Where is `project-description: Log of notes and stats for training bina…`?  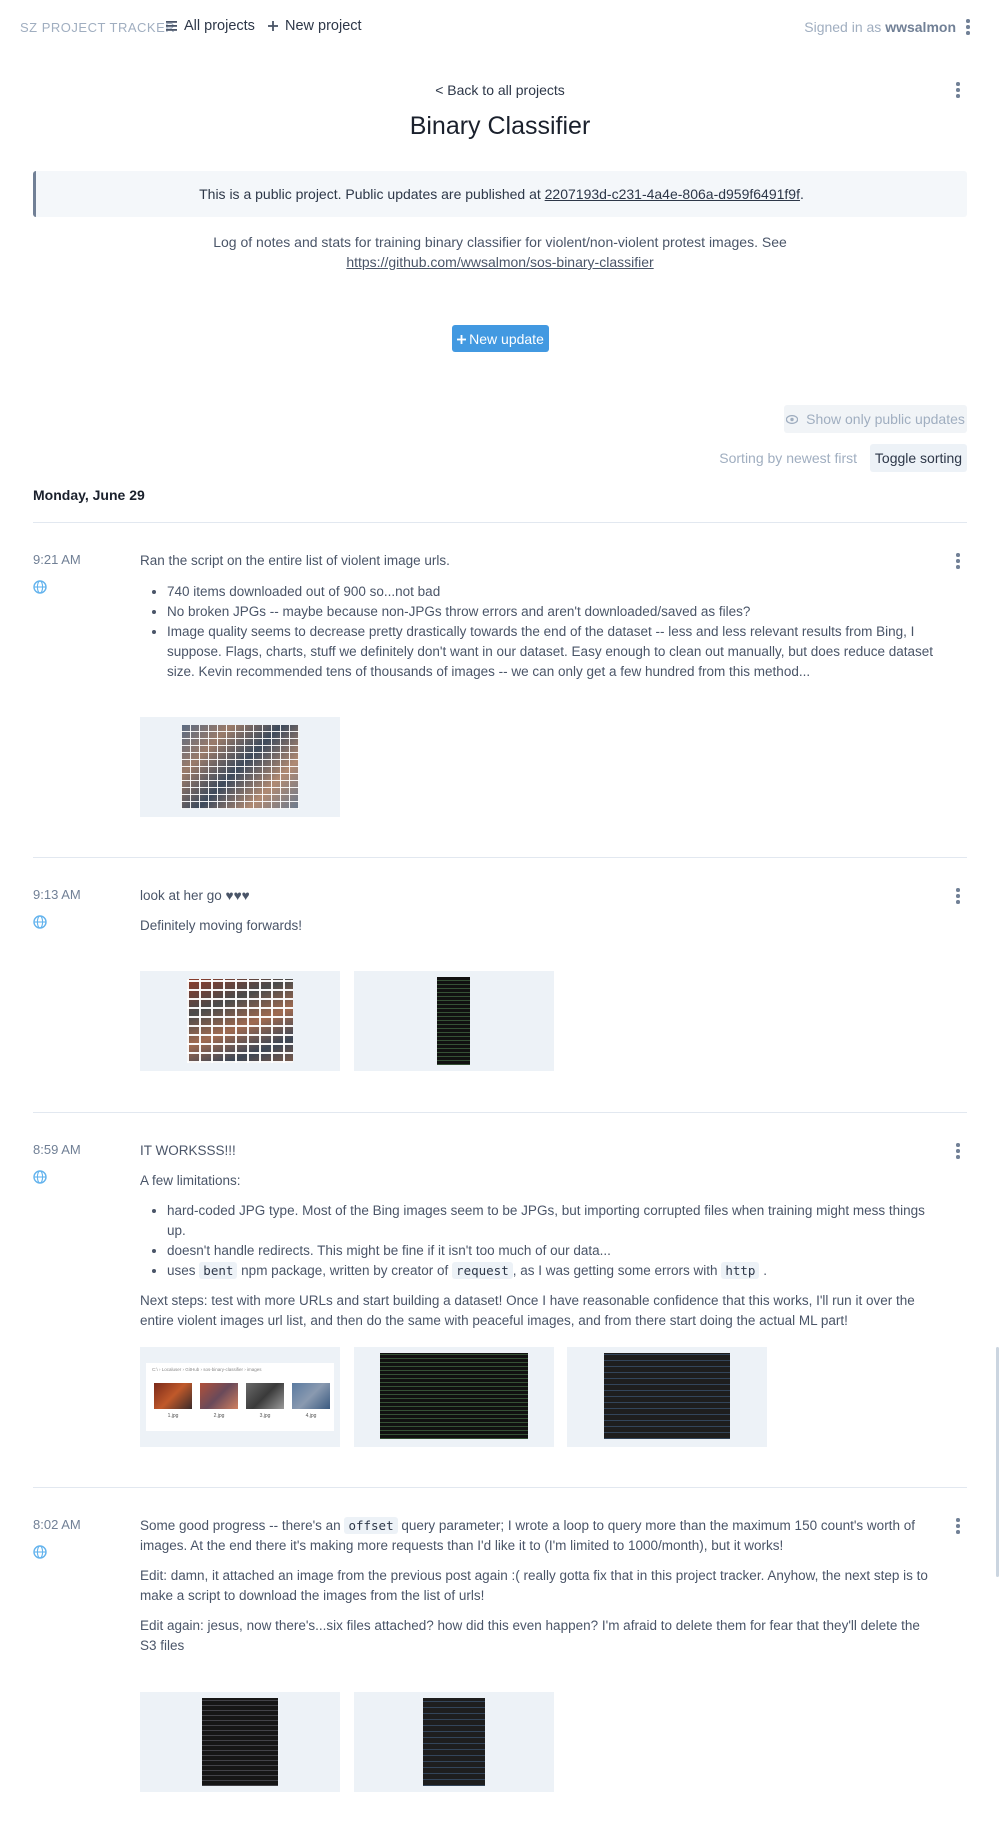
project-description: Log of notes and stats for training bina… is located at coordinates (500, 252).